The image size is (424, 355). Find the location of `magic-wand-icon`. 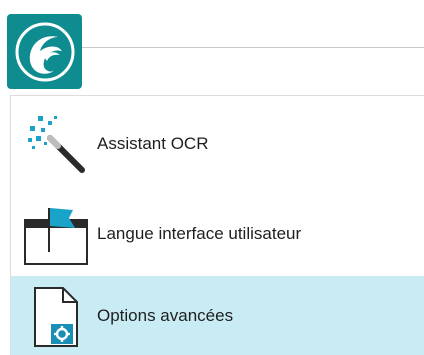

magic-wand-icon is located at coordinates (56, 144).